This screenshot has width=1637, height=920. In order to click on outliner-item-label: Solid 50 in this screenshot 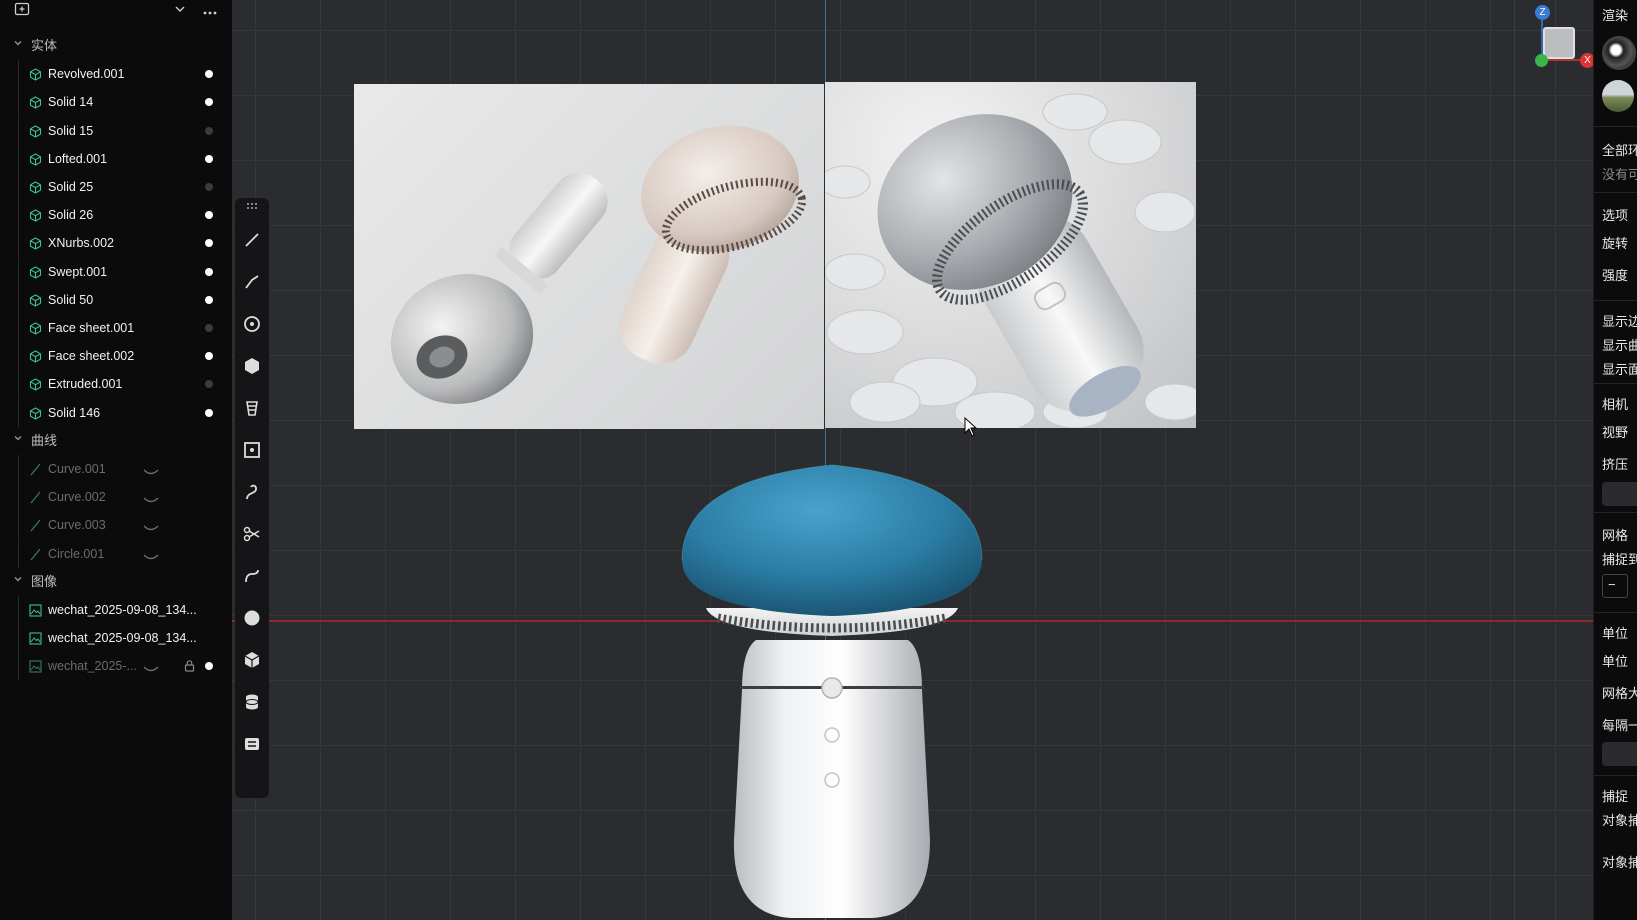, I will do `click(71, 299)`.